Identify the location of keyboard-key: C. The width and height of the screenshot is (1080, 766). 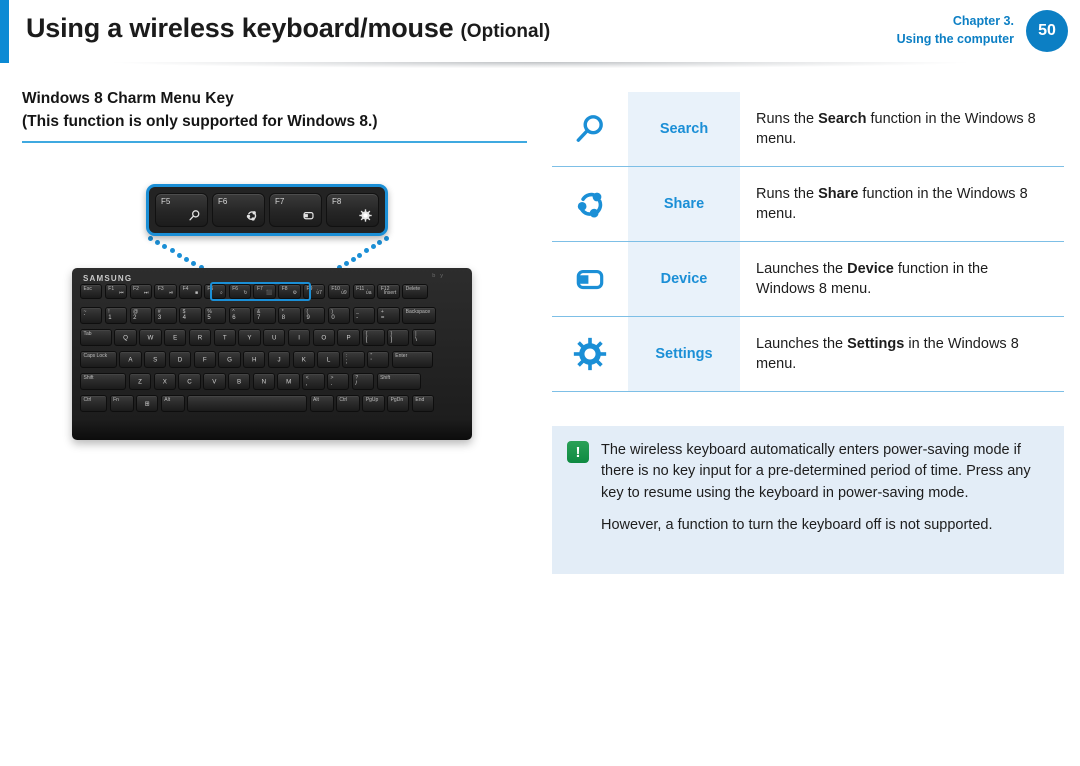
(189, 381).